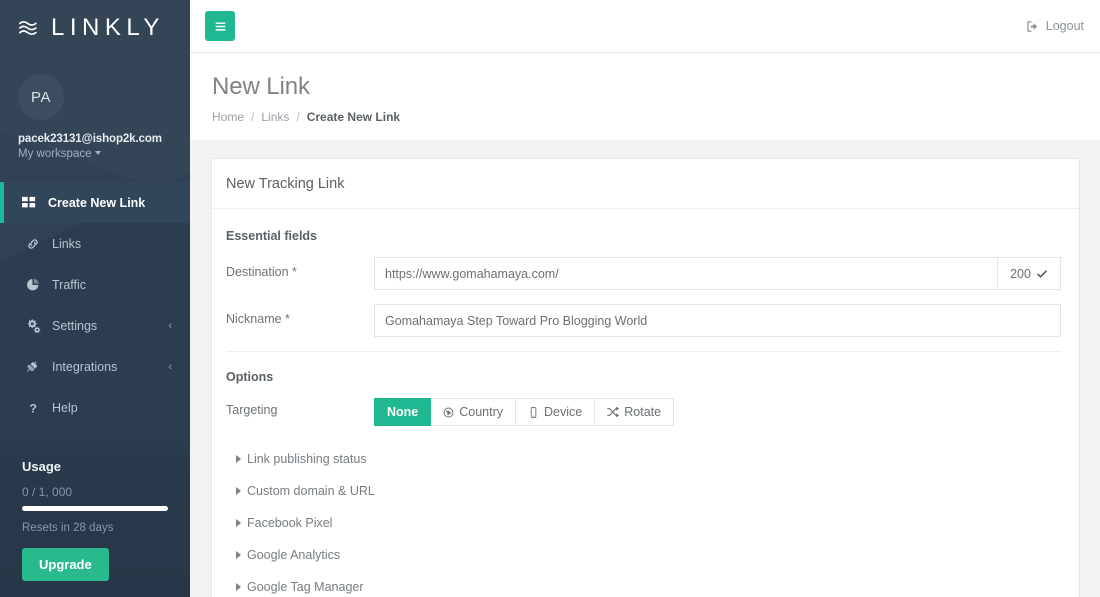  I want to click on sidebar-item-create-new-link: Create New Link, so click(95, 202).